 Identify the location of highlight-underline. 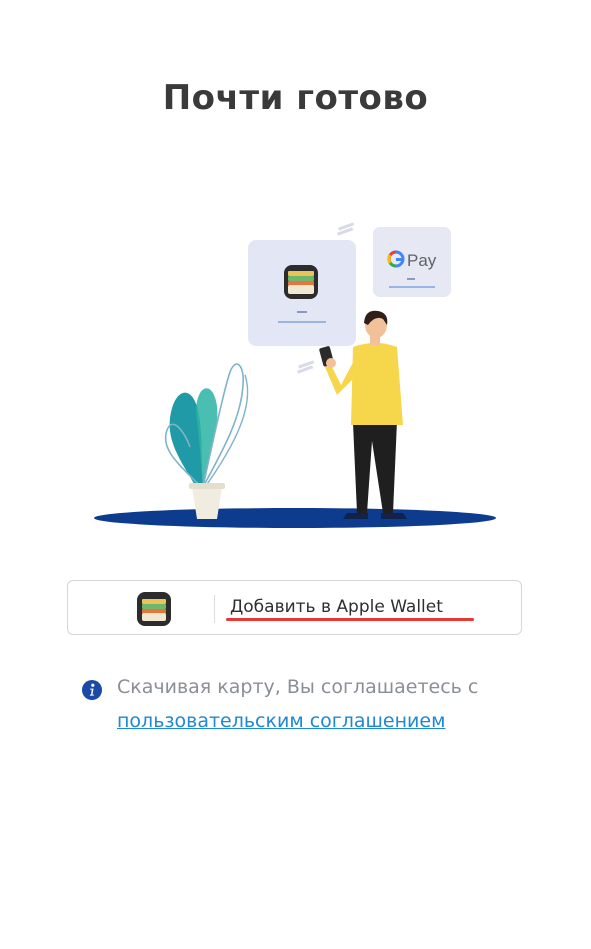
(350, 619).